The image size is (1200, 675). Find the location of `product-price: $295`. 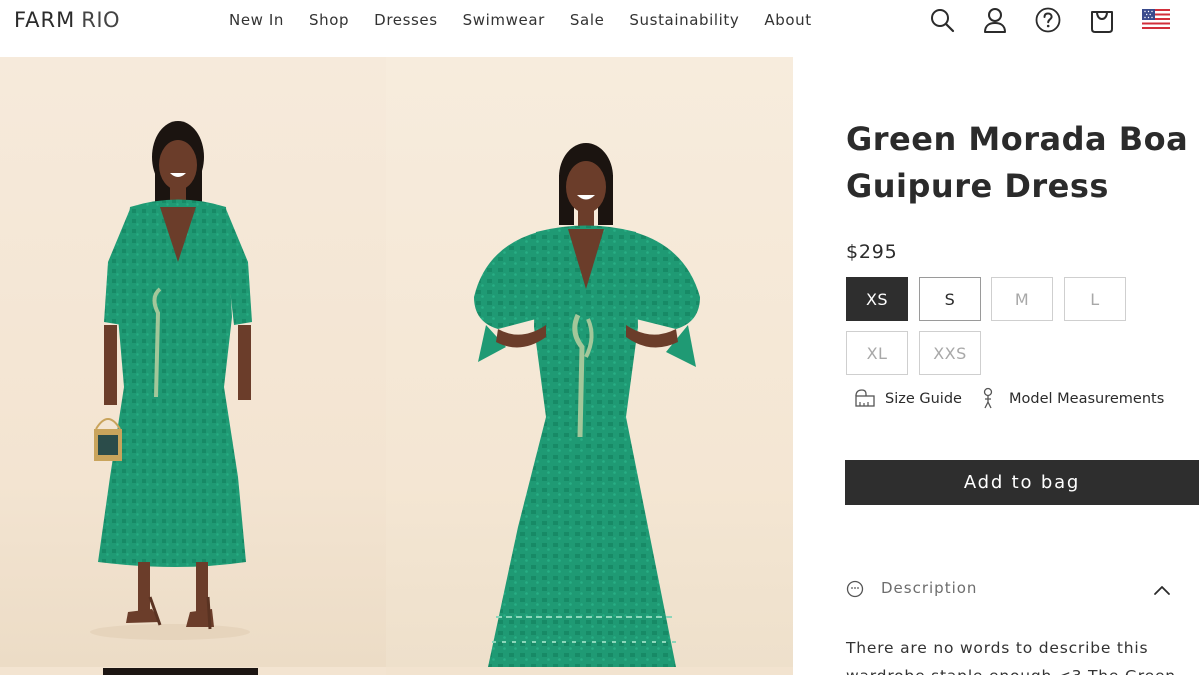

product-price: $295 is located at coordinates (872, 252).